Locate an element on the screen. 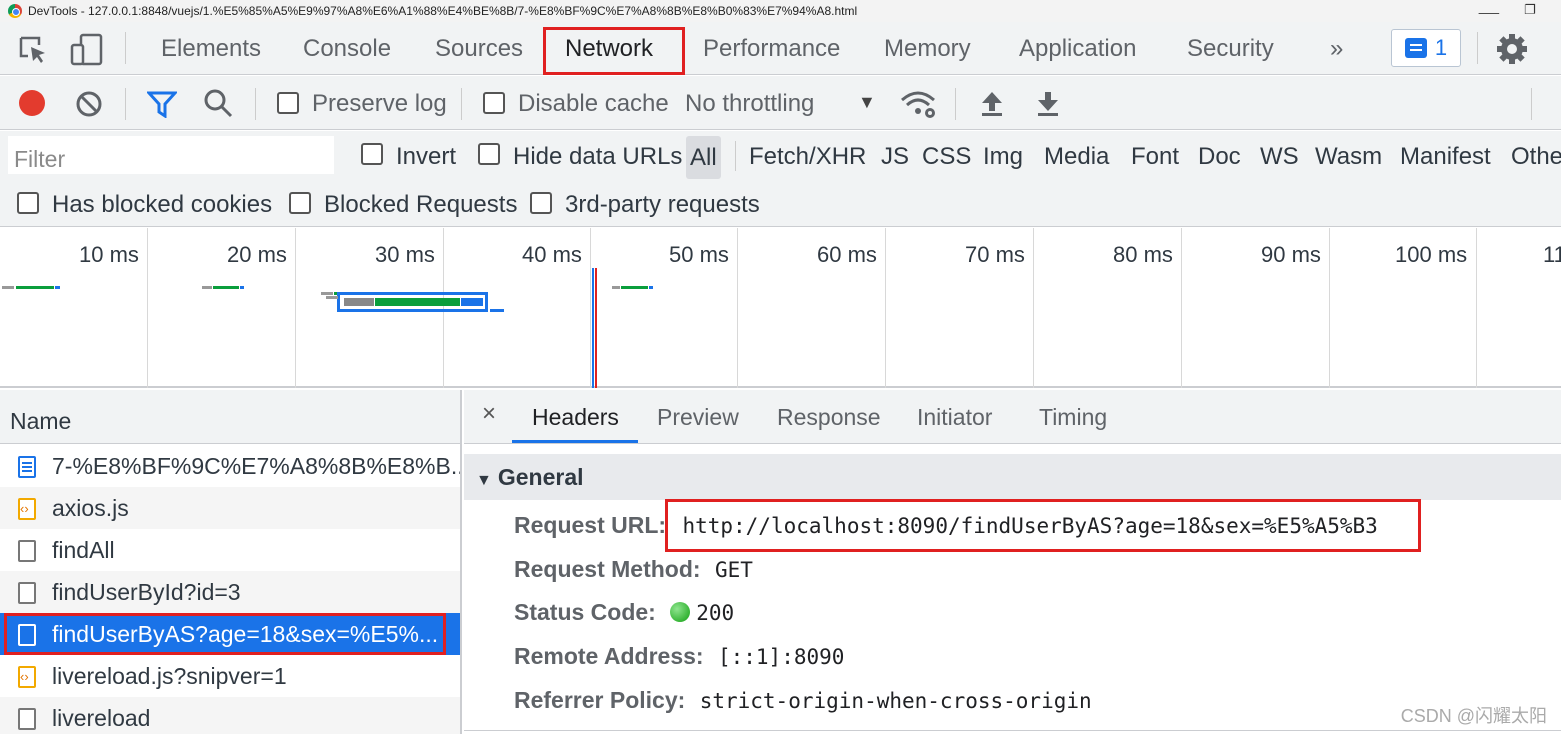  blocked-requests-checkbox is located at coordinates (300, 203).